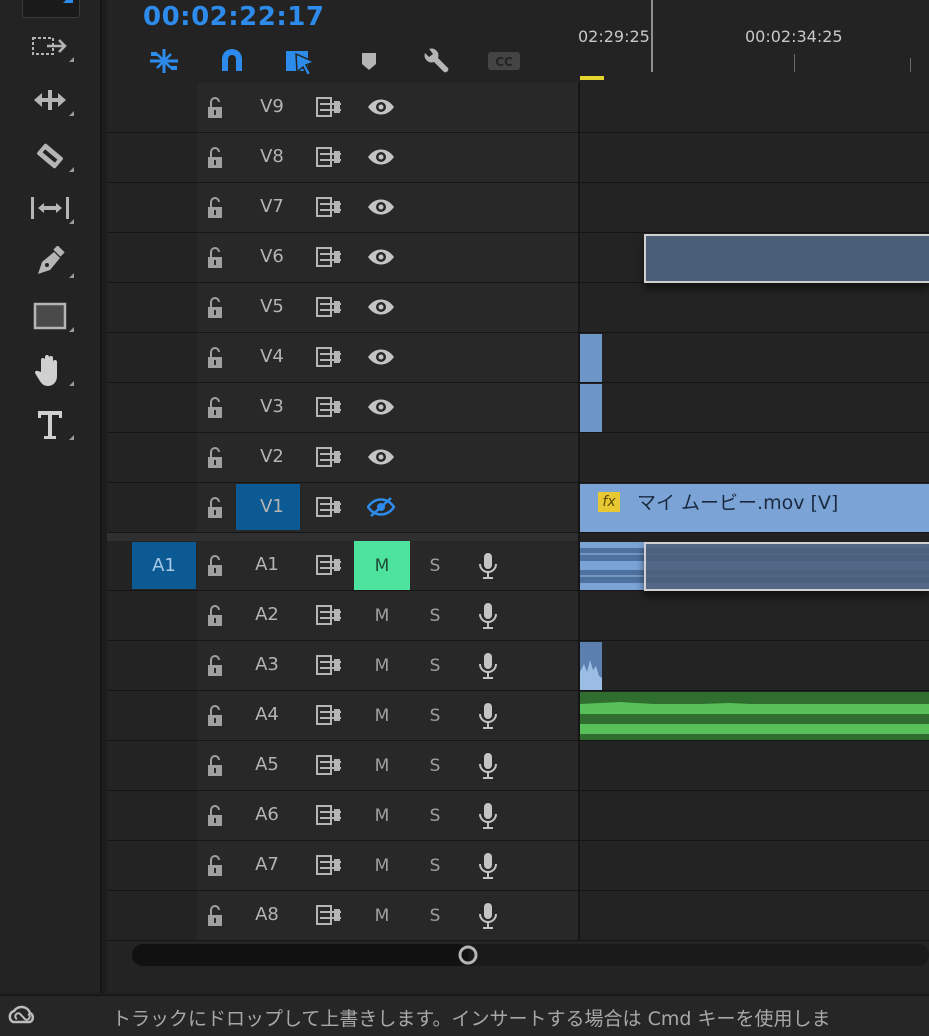  What do you see at coordinates (50, 100) in the screenshot?
I see `ripple-edit-tool` at bounding box center [50, 100].